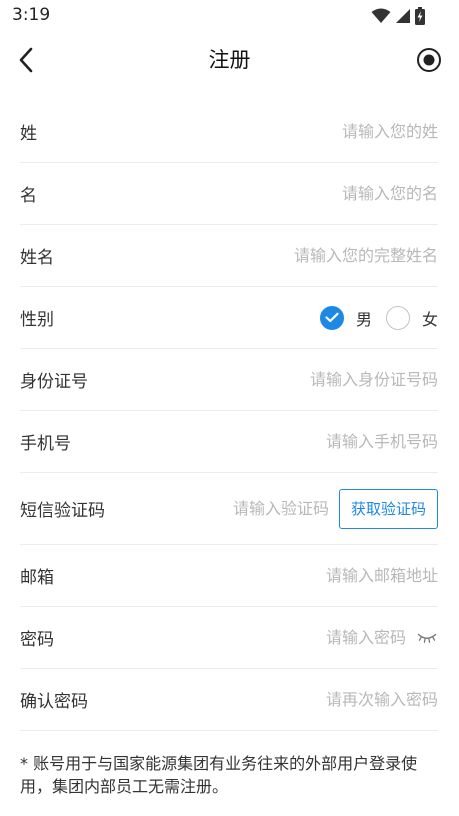 This screenshot has height=816, width=459. What do you see at coordinates (37, 578) in the screenshot?
I see `email-label: 邮箱` at bounding box center [37, 578].